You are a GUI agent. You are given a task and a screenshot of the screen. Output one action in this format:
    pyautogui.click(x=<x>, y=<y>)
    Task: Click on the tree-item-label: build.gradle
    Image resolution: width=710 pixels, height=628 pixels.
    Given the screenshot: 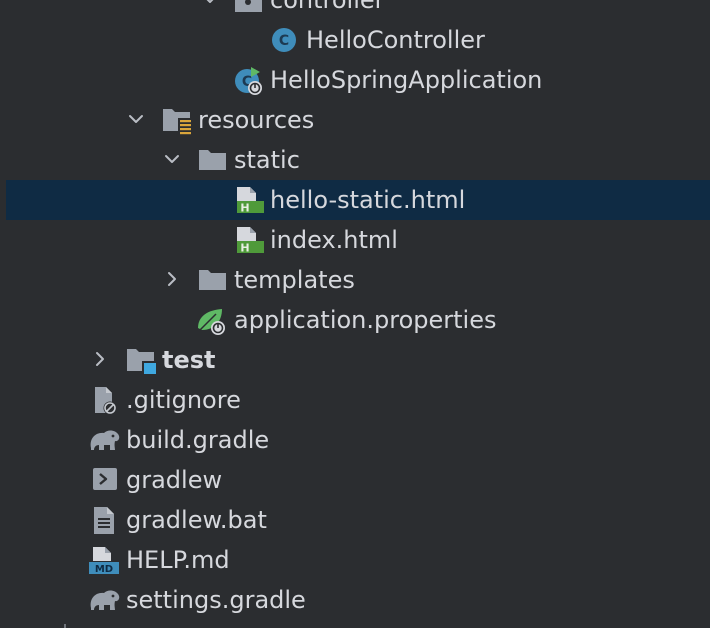 What is the action you would take?
    pyautogui.click(x=198, y=440)
    